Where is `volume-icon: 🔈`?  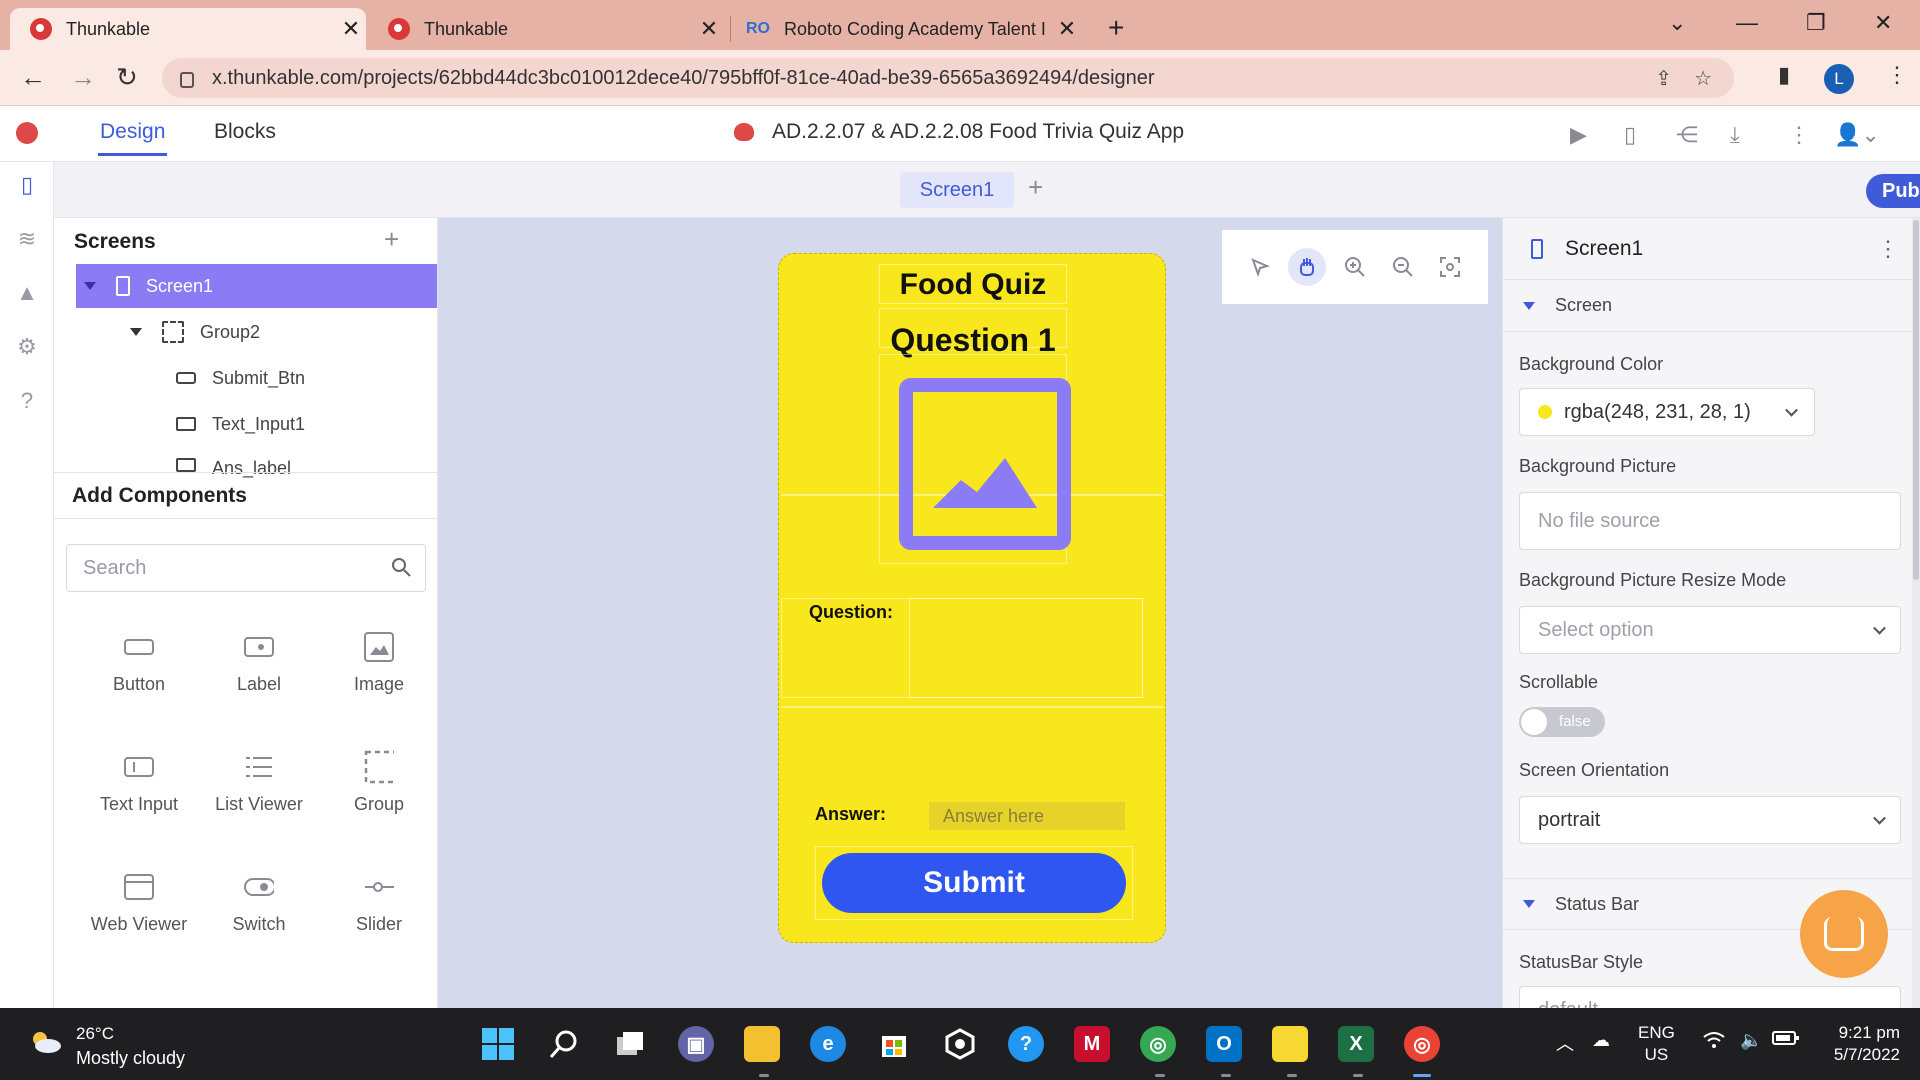
volume-icon: 🔈 is located at coordinates (1751, 1040).